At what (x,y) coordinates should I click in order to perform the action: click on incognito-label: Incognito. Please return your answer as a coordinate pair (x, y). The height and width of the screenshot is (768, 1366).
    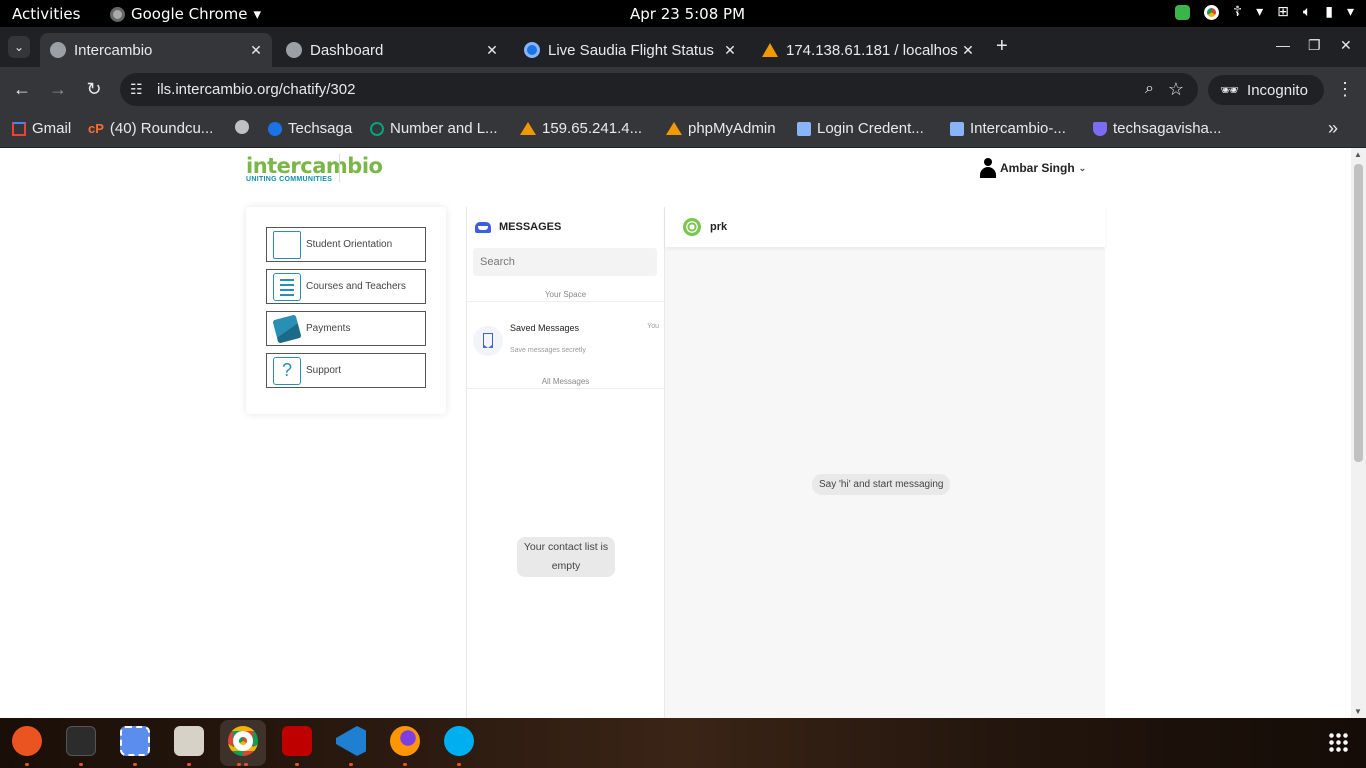
    Looking at the image, I should click on (1277, 90).